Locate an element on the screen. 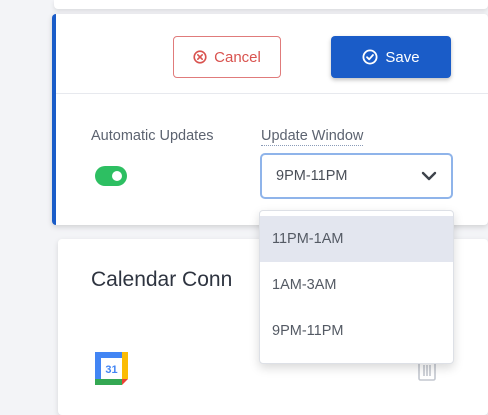 This screenshot has width=488, height=415. update-window-select: 9PM-11PM is located at coordinates (356, 176).